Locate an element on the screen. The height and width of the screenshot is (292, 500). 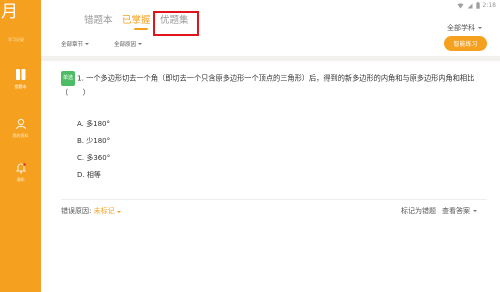
question-type-badge: 单选 is located at coordinates (68, 78).